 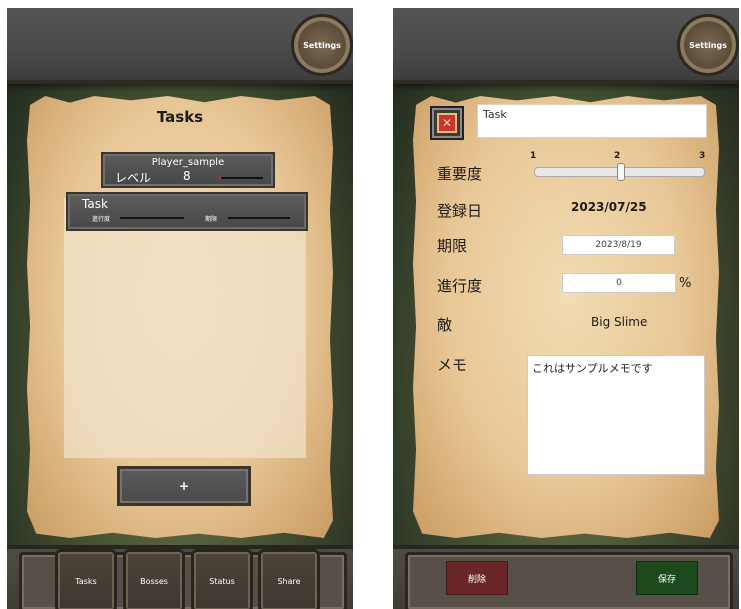 I want to click on importance-slider, so click(x=619, y=172).